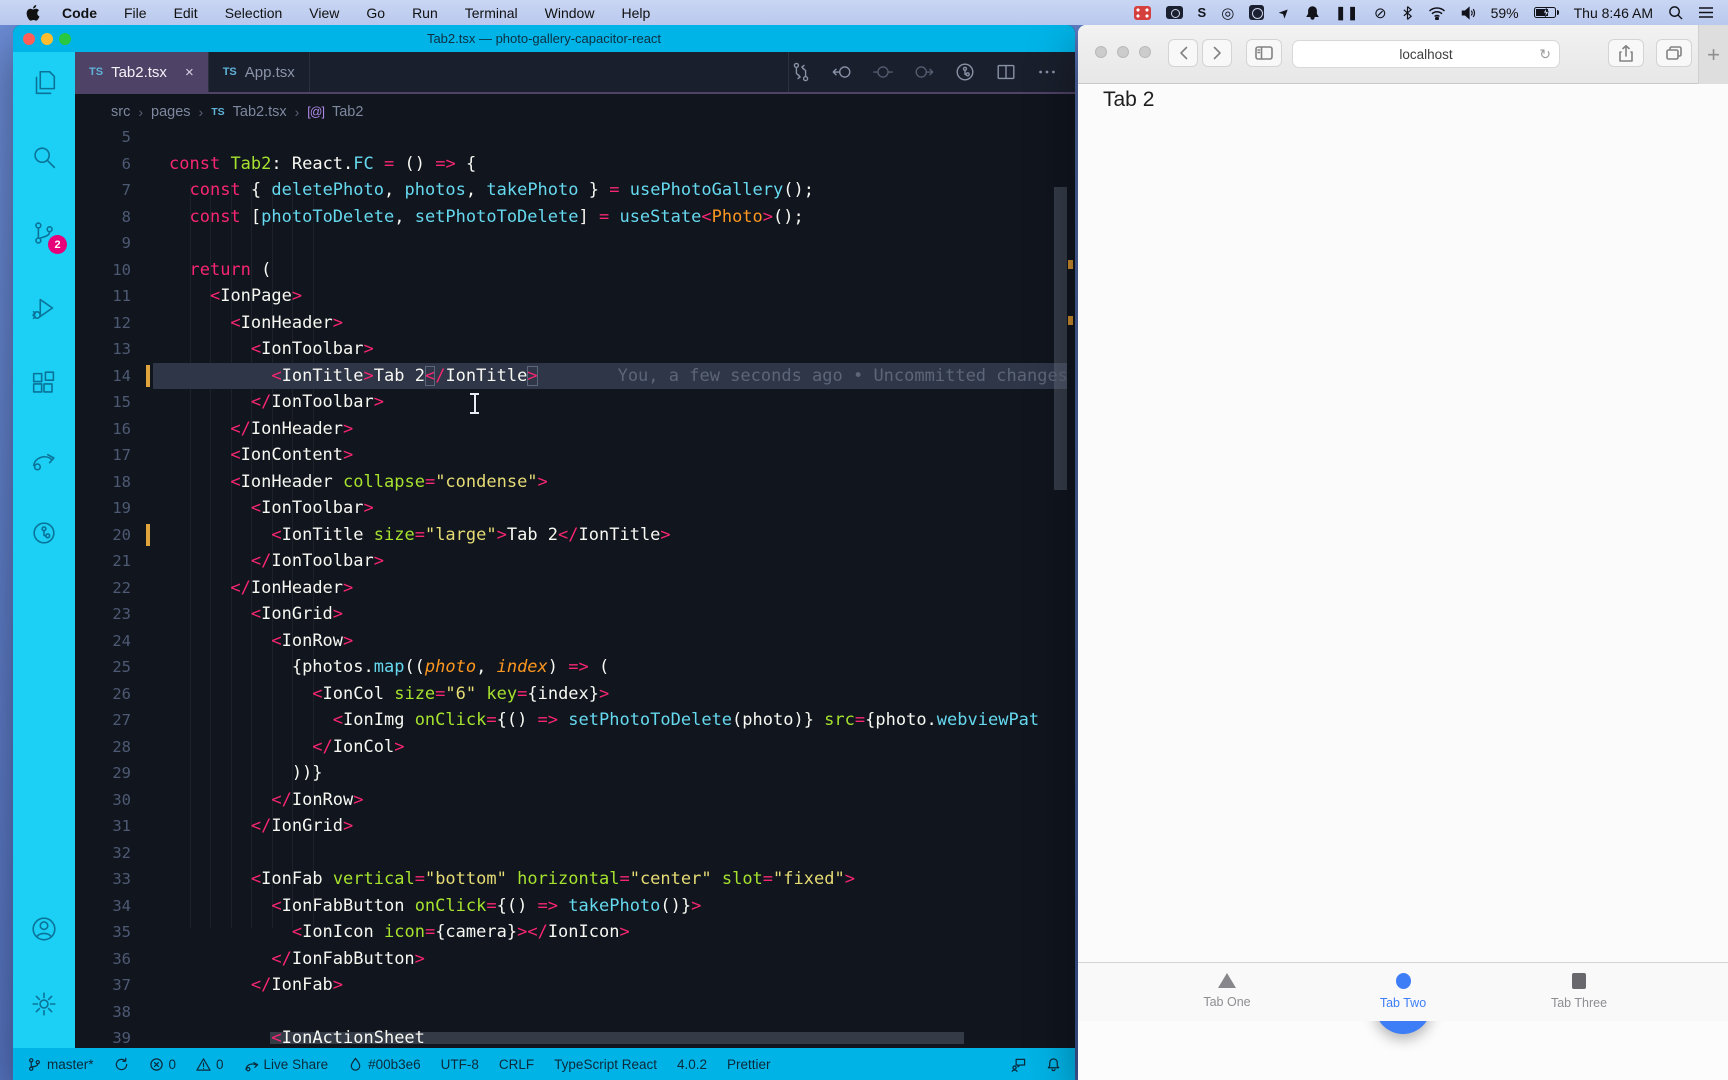 Image resolution: width=1728 pixels, height=1080 pixels. I want to click on share-button, so click(1626, 53).